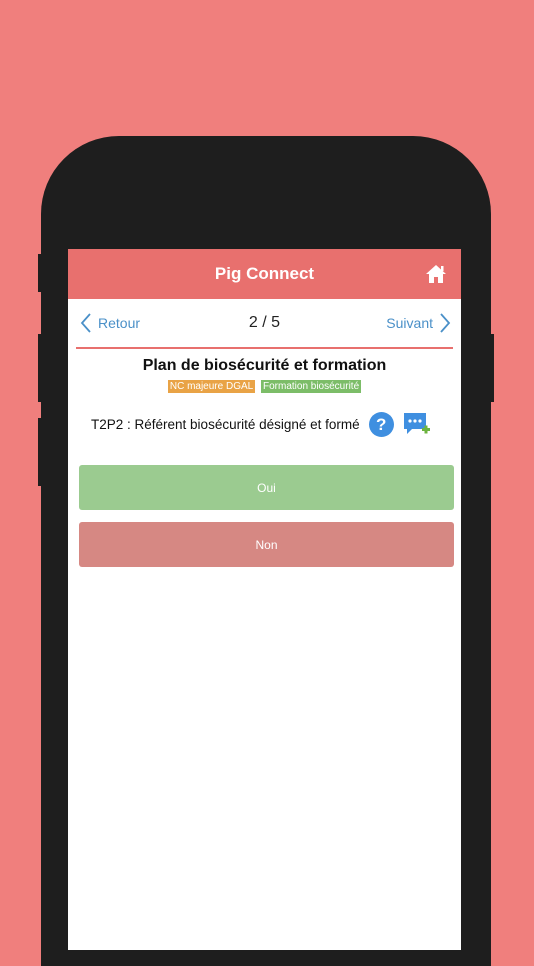 This screenshot has height=966, width=534. What do you see at coordinates (41, 368) in the screenshot?
I see `phone-side-button-volume-up` at bounding box center [41, 368].